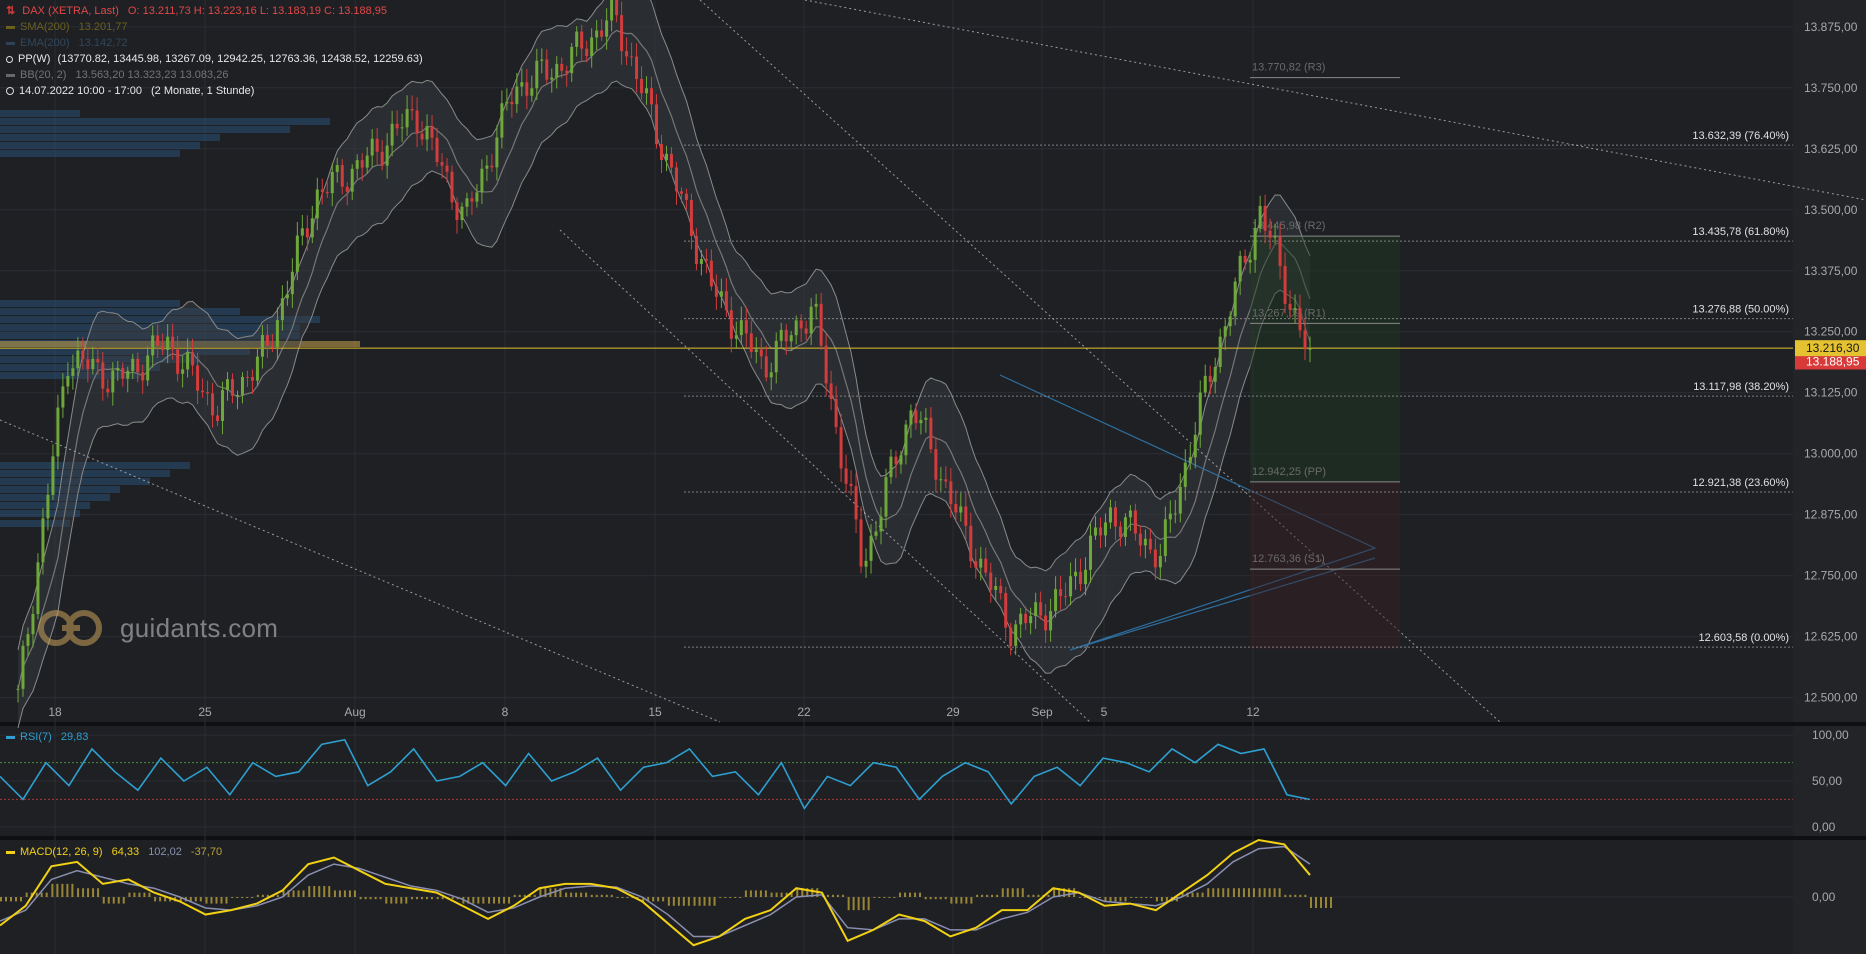 The height and width of the screenshot is (954, 1866). Describe the element at coordinates (47, 737) in the screenshot. I see `legend-rsi: RSI(7) 29,83` at that location.